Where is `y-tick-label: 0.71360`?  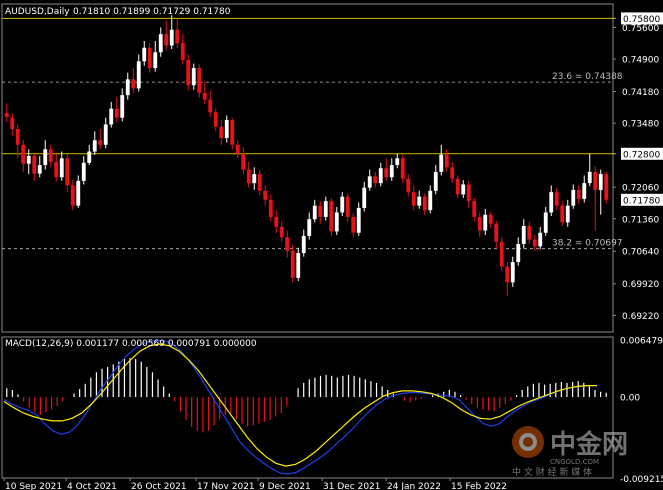
y-tick-label: 0.71360 is located at coordinates (640, 220).